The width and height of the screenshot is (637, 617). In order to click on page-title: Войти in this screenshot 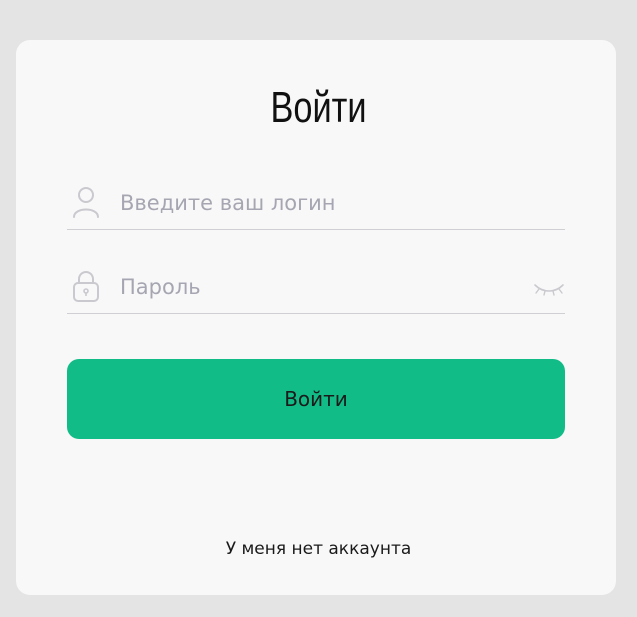, I will do `click(318, 107)`.